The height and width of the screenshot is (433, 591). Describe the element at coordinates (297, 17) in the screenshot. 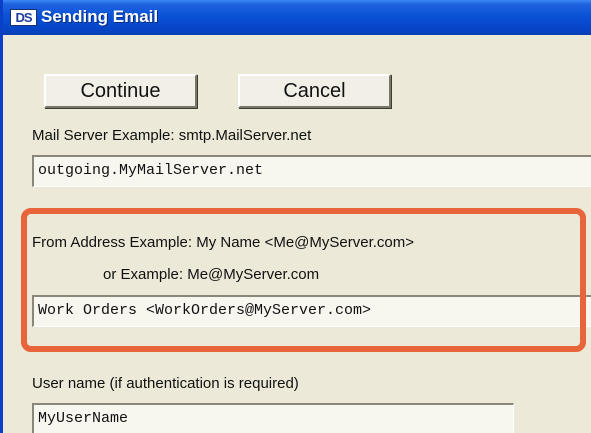

I see `title-bar: DS Sending Email` at that location.